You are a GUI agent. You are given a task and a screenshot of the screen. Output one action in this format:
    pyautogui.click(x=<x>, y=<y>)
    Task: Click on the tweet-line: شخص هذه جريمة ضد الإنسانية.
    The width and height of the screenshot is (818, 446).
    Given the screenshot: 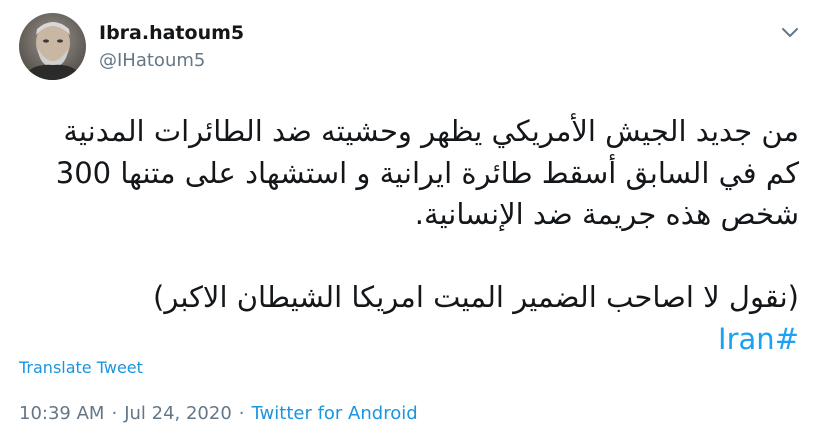 What is the action you would take?
    pyautogui.click(x=606, y=214)
    